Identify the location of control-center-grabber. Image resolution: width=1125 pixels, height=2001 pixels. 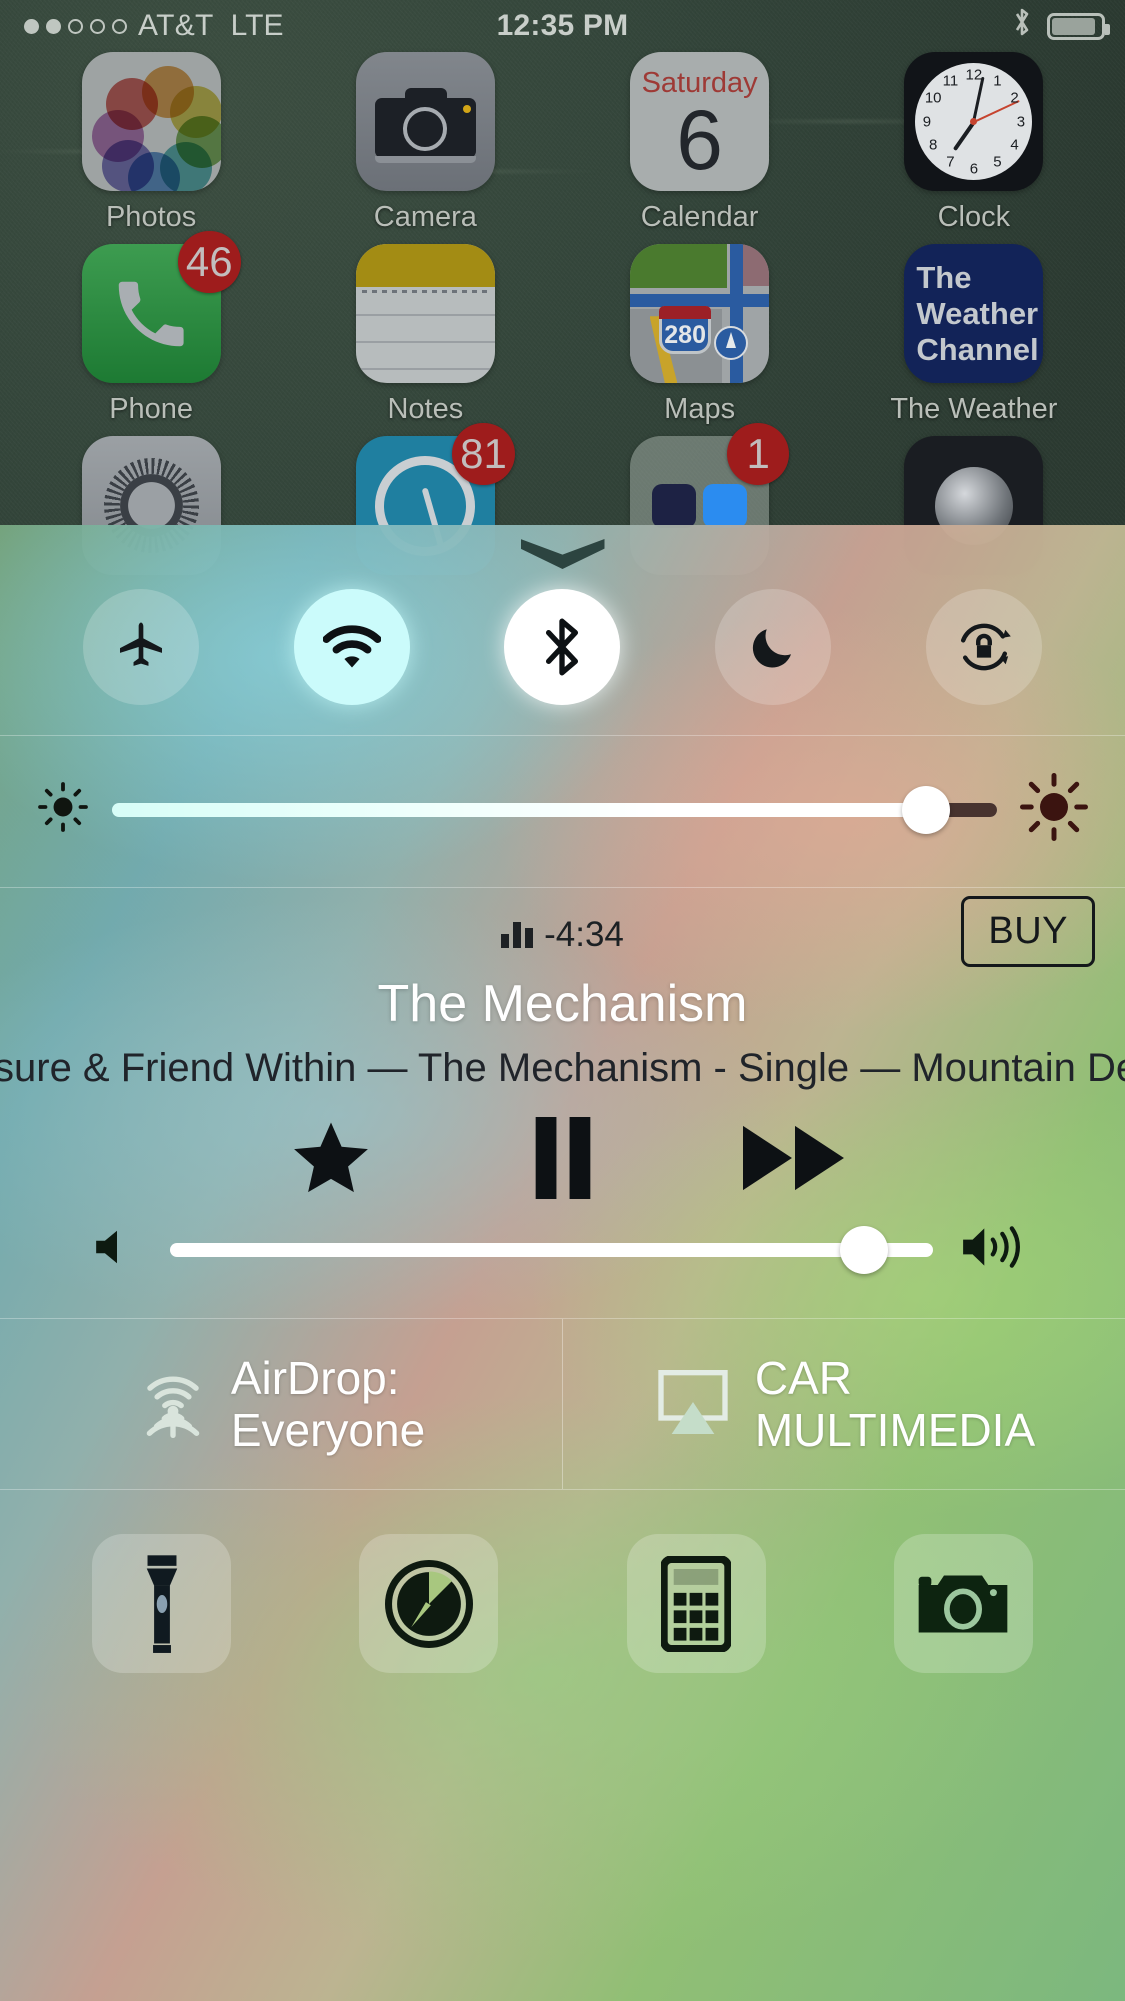
(562, 554).